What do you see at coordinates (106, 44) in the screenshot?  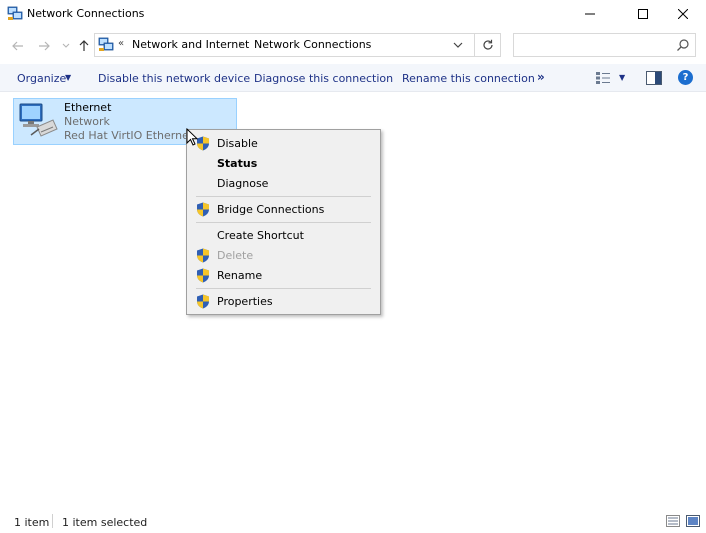 I see `network-folder-icon` at bounding box center [106, 44].